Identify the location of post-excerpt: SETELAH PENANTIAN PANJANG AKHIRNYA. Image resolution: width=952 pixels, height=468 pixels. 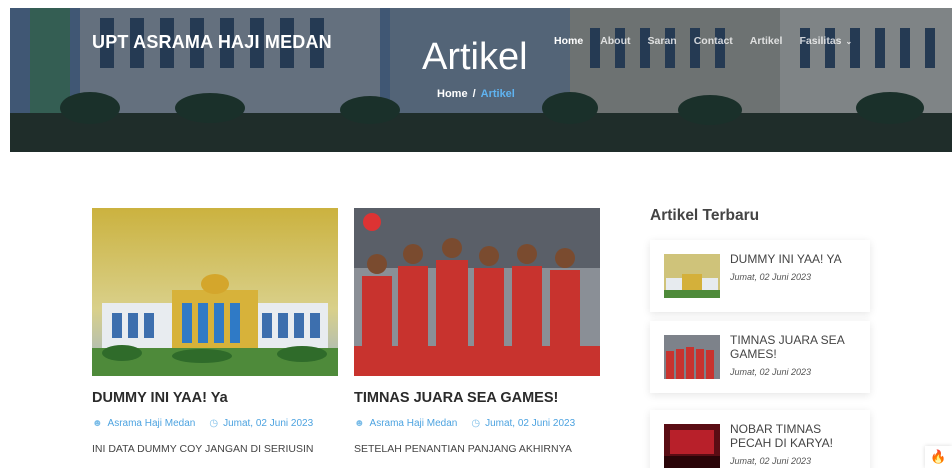
(463, 449).